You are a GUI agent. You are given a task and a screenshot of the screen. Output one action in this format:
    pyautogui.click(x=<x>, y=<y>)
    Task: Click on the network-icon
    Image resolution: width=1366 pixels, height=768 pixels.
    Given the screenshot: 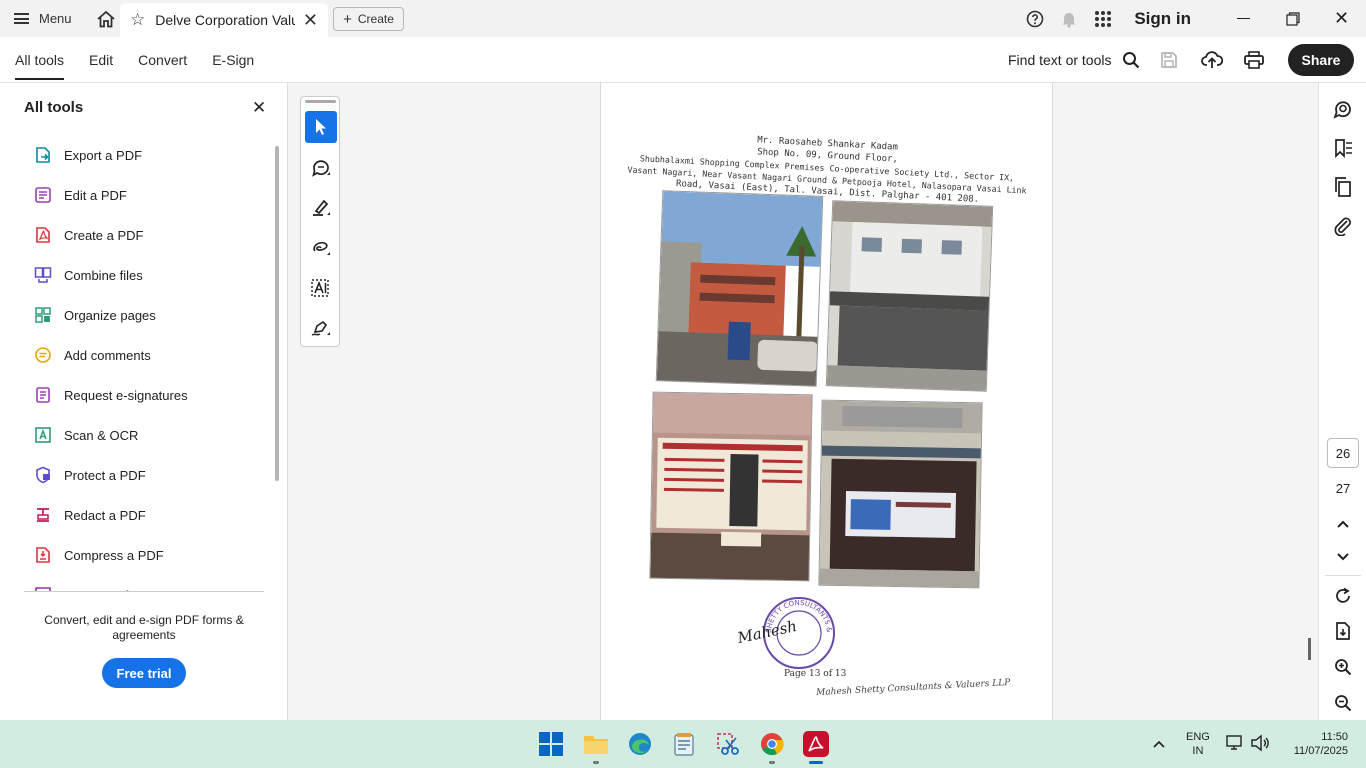 What is the action you would take?
    pyautogui.click(x=1235, y=745)
    